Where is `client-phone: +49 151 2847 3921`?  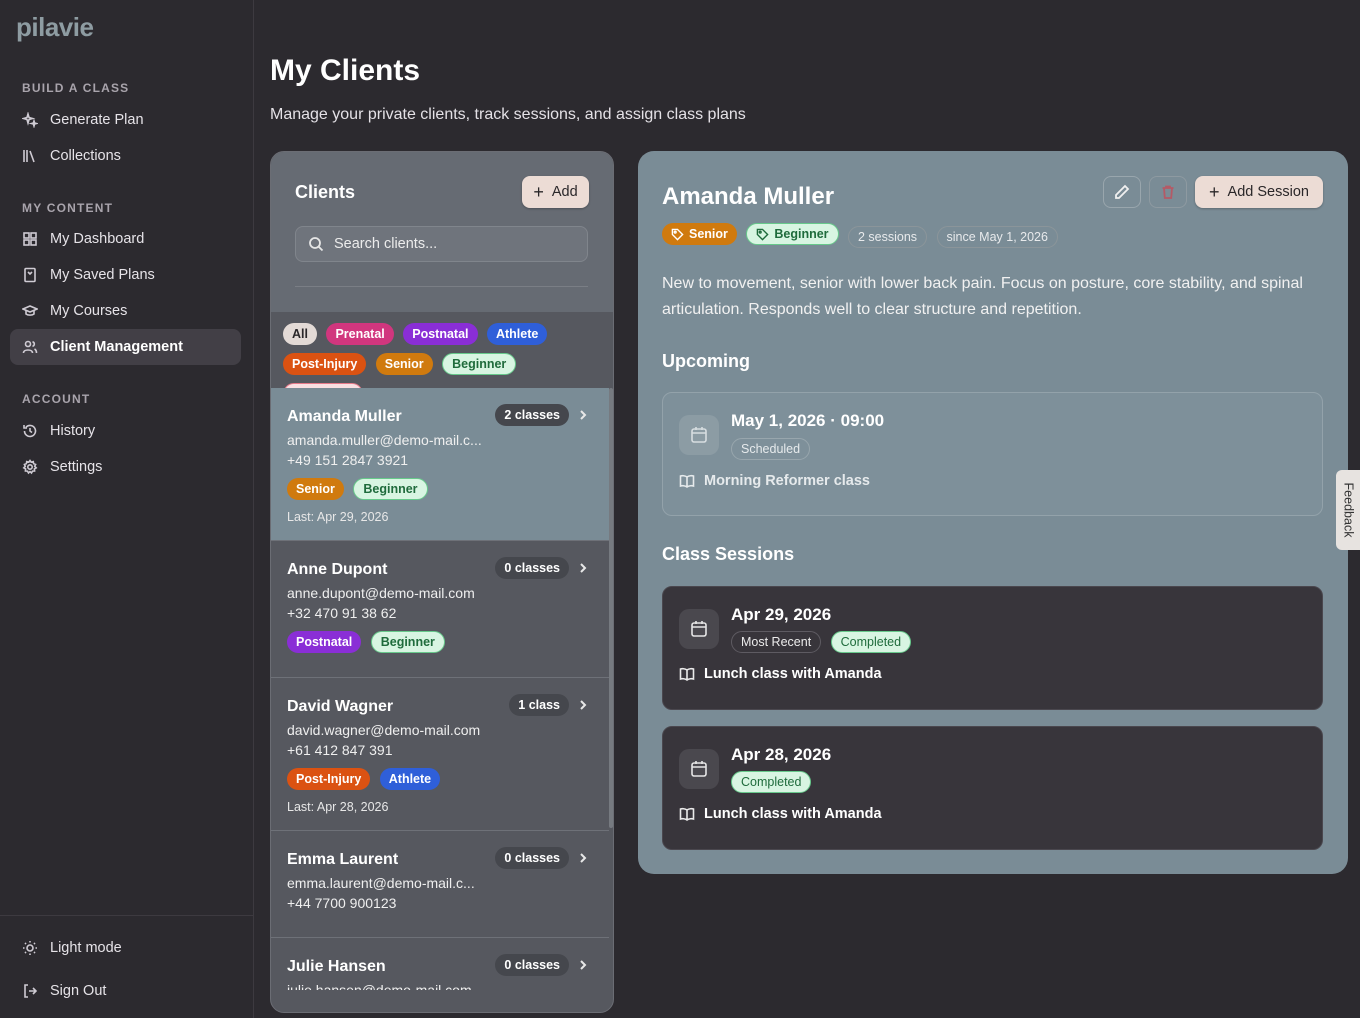 client-phone: +49 151 2847 3921 is located at coordinates (348, 460).